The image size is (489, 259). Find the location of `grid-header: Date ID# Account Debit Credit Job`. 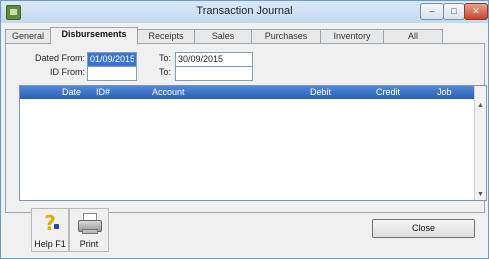

grid-header: Date ID# Account Debit Credit Job is located at coordinates (247, 92).